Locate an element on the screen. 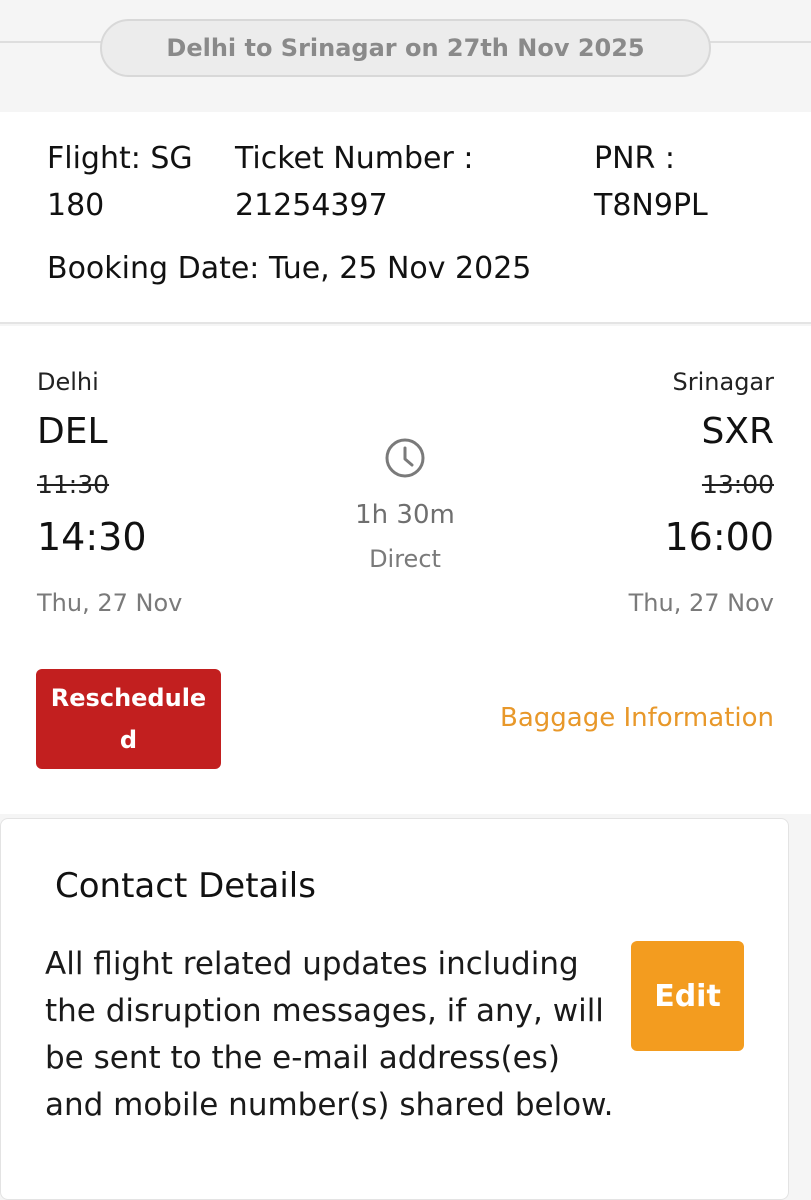 This screenshot has height=1200, width=811. flight-duration: 1h 30m is located at coordinates (405, 515).